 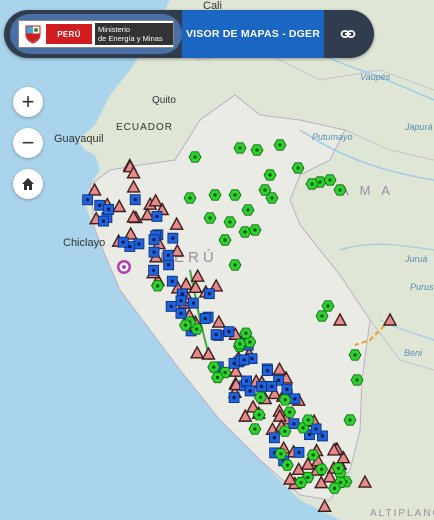 What do you see at coordinates (134, 34) in the screenshot?
I see `ministry-name: Ministerio de Energía y Minas` at bounding box center [134, 34].